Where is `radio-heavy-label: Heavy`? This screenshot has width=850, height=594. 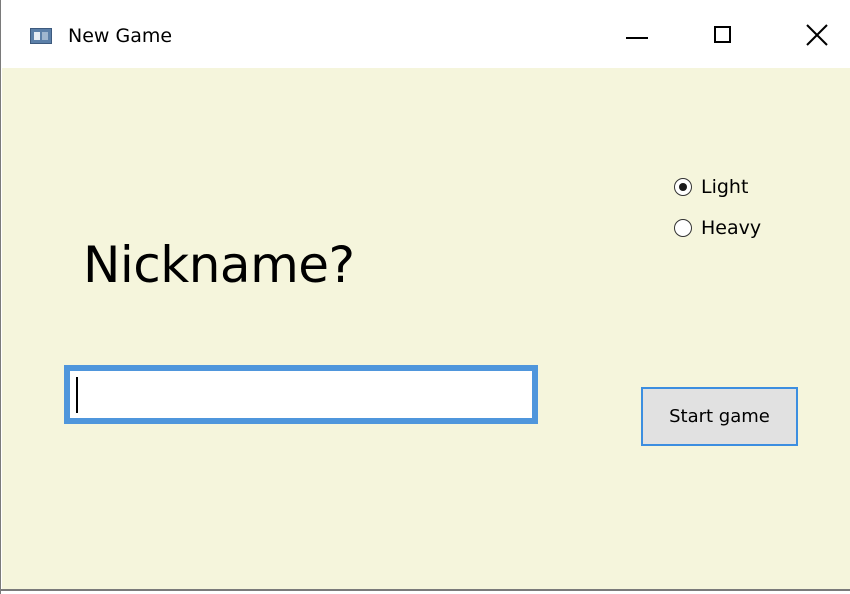
radio-heavy-label: Heavy is located at coordinates (731, 228).